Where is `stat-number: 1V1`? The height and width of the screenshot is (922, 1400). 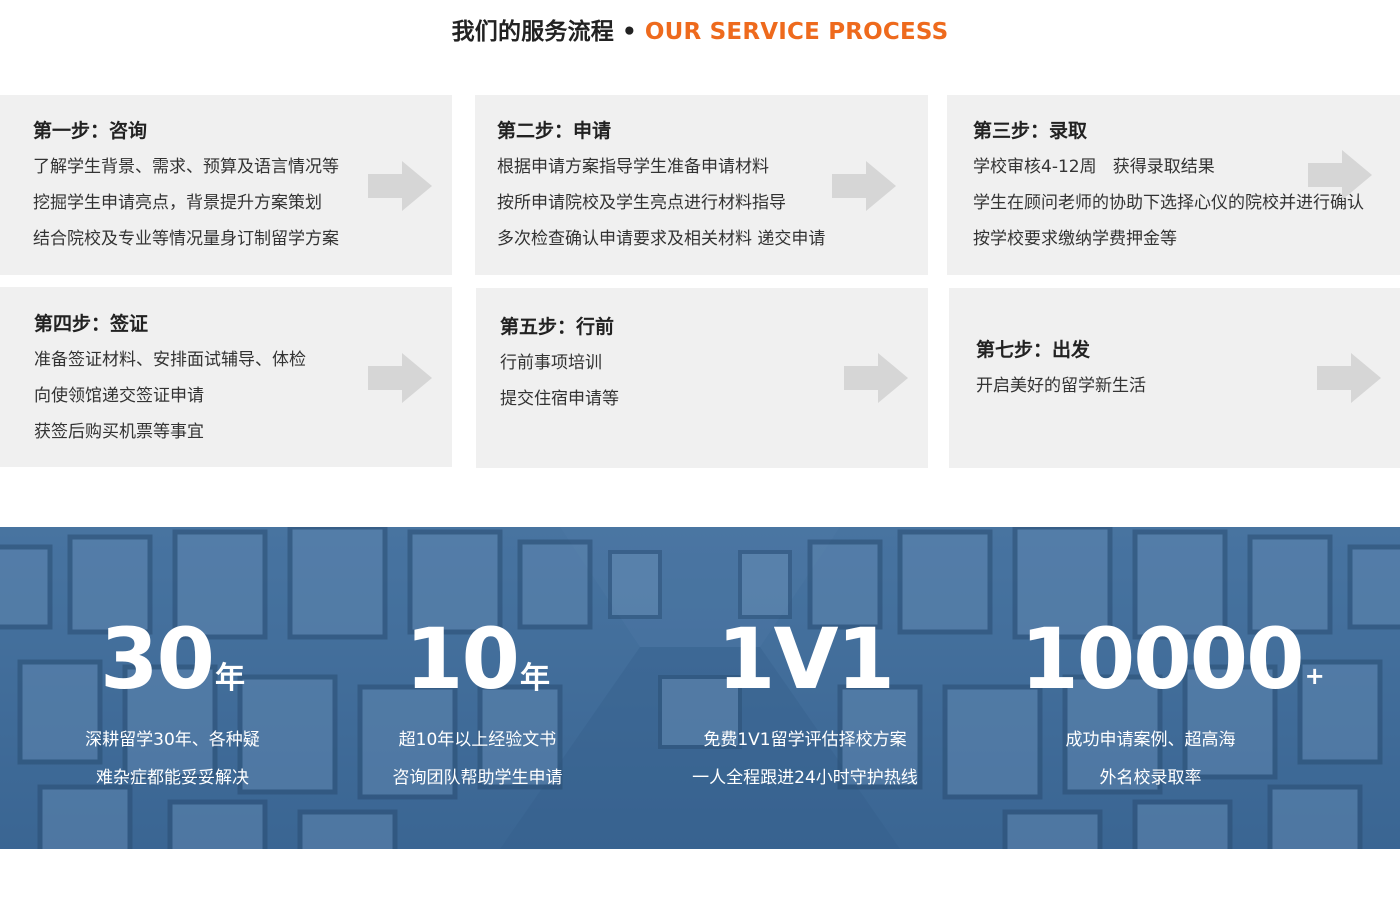
stat-number: 1V1 is located at coordinates (806, 659).